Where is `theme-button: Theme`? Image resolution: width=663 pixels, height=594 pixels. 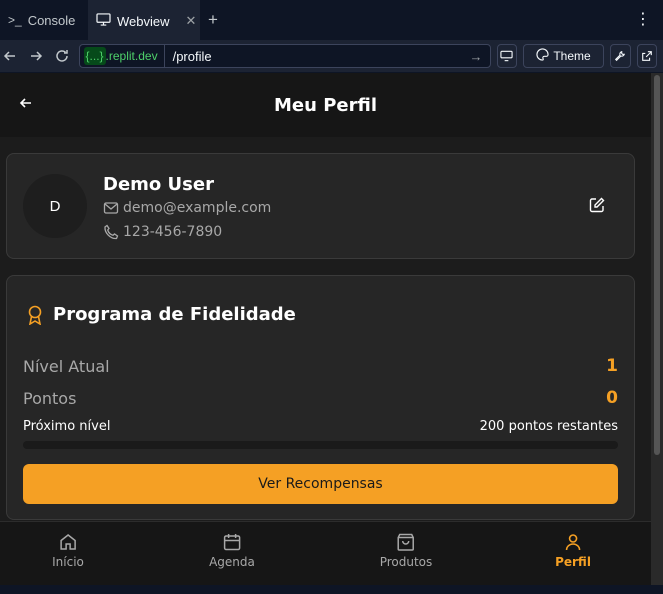
theme-button: Theme is located at coordinates (564, 56).